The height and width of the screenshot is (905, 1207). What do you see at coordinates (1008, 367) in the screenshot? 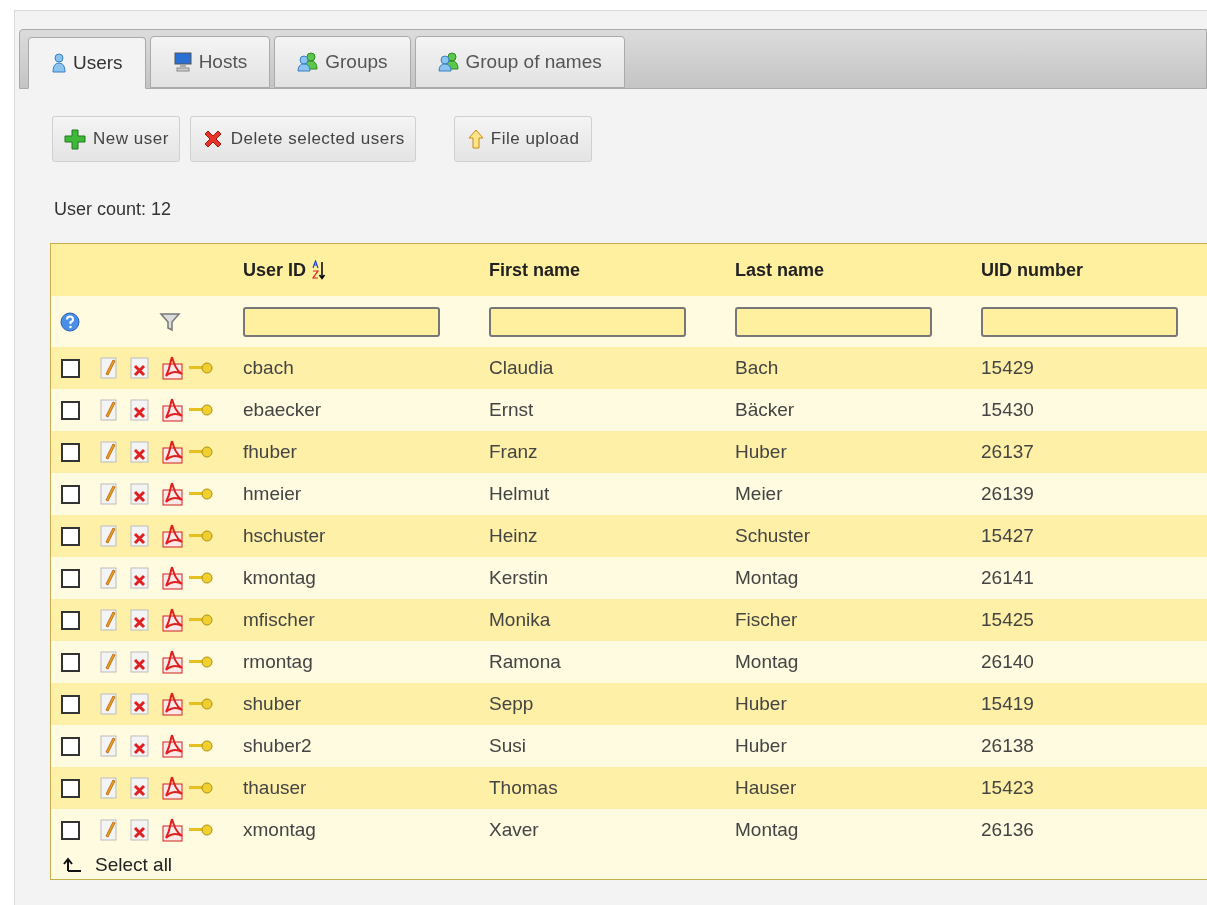
I see `table-cell-text: 15429` at bounding box center [1008, 367].